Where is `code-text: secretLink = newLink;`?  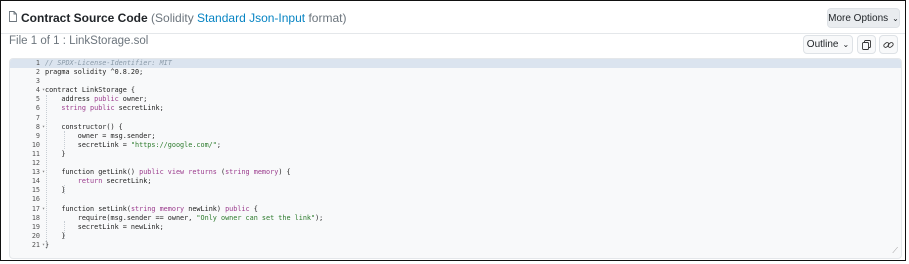 code-text: secretLink = newLink; is located at coordinates (104, 226).